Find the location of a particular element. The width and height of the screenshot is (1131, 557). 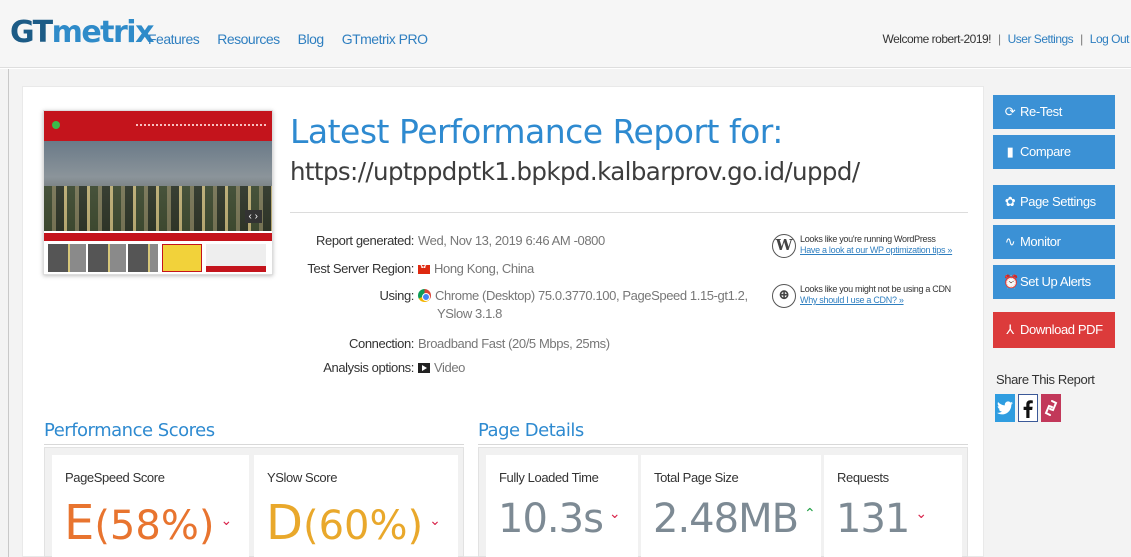

detail-value: YSlow 3.1.8 is located at coordinates (469, 313).